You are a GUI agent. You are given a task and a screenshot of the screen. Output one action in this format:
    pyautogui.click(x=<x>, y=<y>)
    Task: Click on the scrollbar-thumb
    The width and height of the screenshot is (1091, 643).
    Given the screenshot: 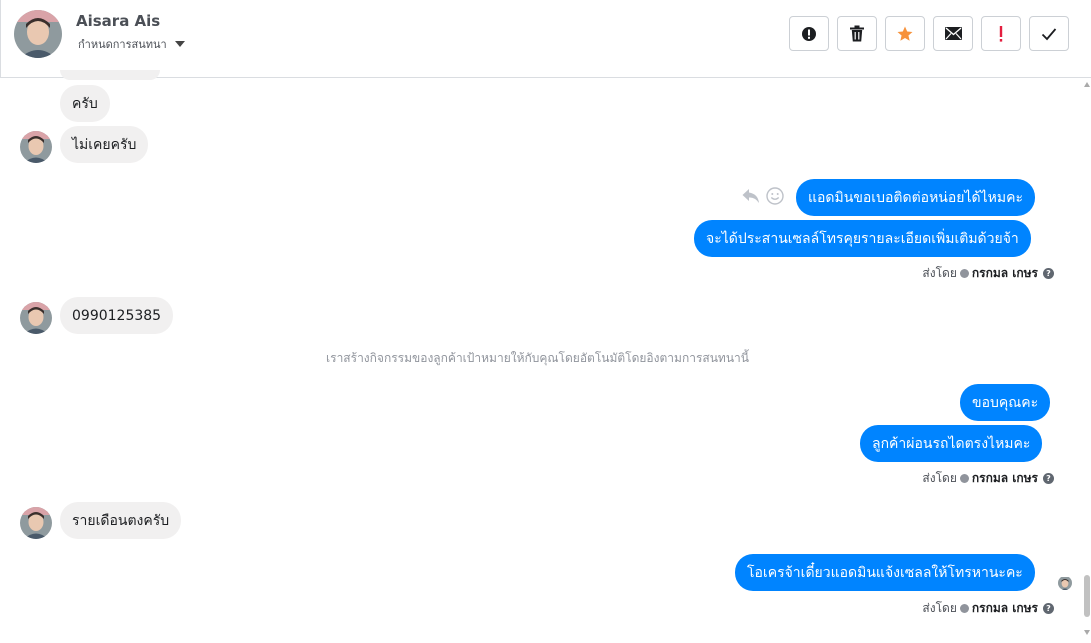 What is the action you would take?
    pyautogui.click(x=1087, y=596)
    